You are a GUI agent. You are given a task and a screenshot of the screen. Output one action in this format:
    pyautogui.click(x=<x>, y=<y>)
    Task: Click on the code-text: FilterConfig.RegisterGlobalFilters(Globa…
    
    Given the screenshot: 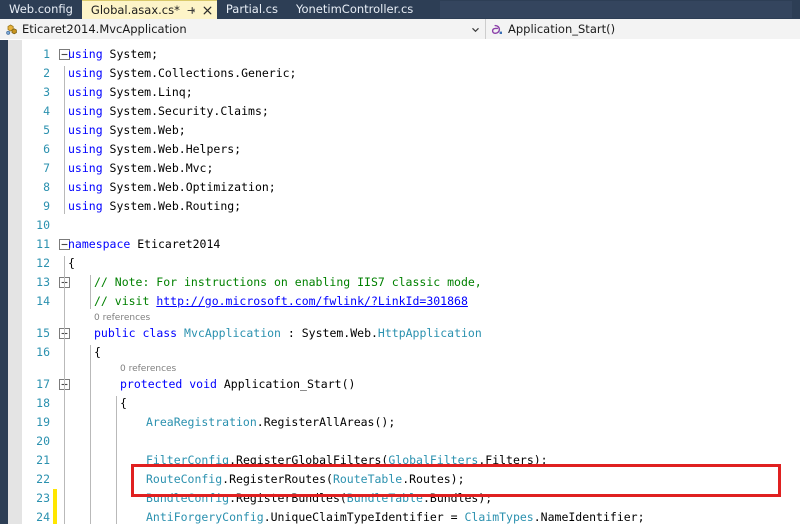 What is the action you would take?
    pyautogui.click(x=347, y=460)
    